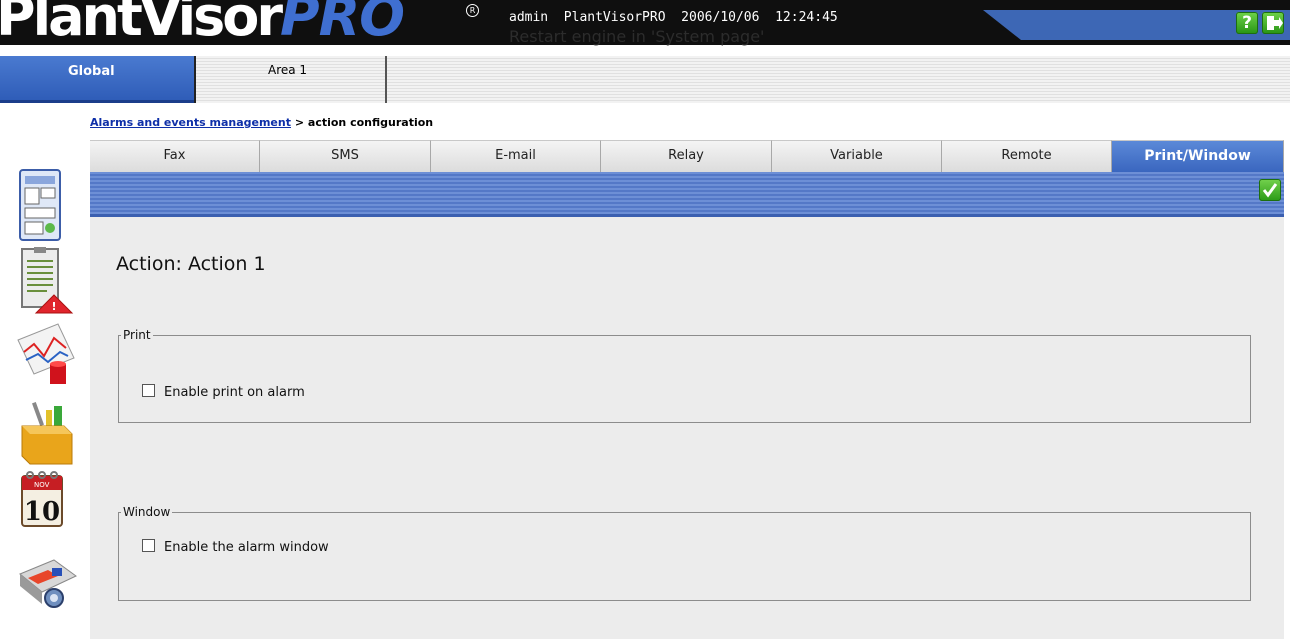 The height and width of the screenshot is (639, 1290). Describe the element at coordinates (637, 36) in the screenshot. I see `restart-engine-message: Restart engine in 'System page'` at that location.